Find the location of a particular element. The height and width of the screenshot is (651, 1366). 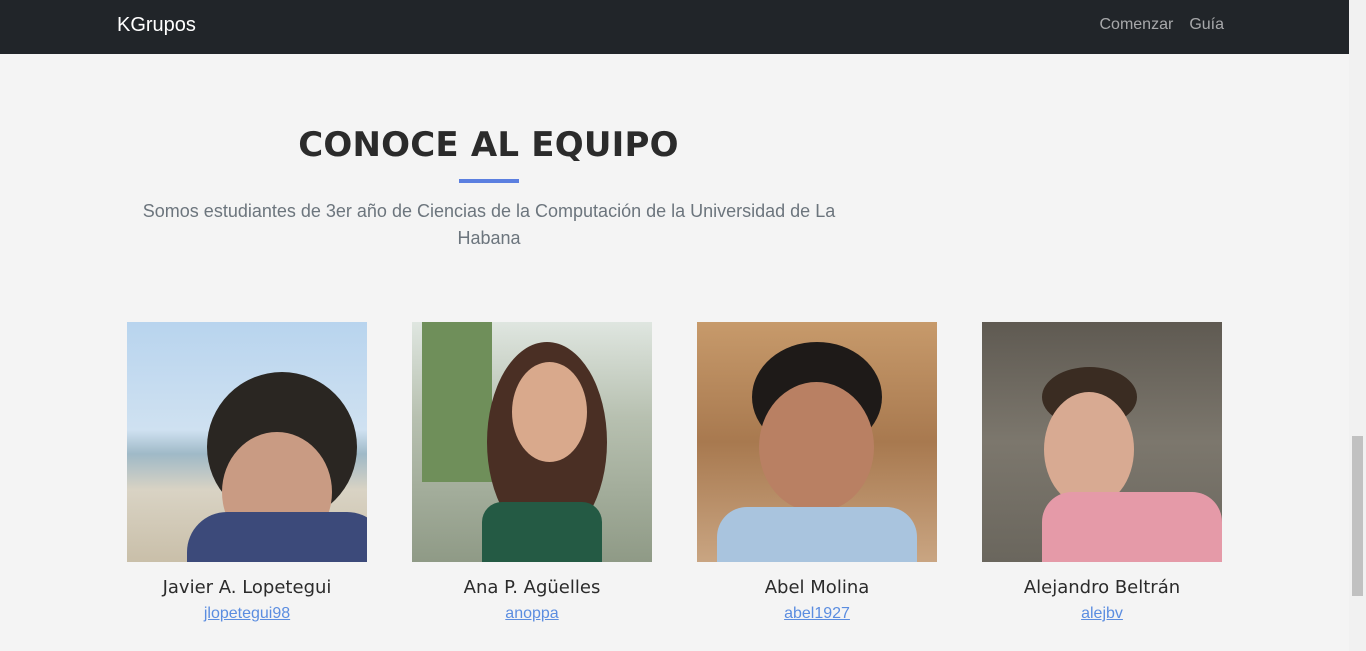

scrollbar-thumb is located at coordinates (1357, 516).